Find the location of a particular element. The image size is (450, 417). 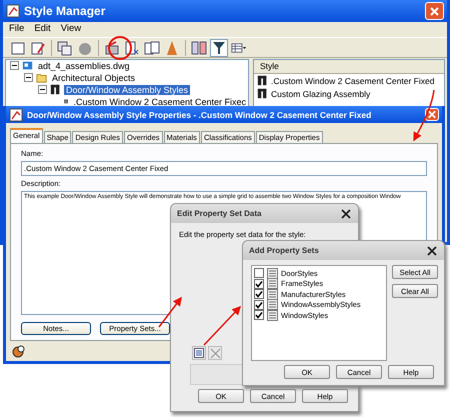

window-title: Add Property Sets is located at coordinates (284, 250).